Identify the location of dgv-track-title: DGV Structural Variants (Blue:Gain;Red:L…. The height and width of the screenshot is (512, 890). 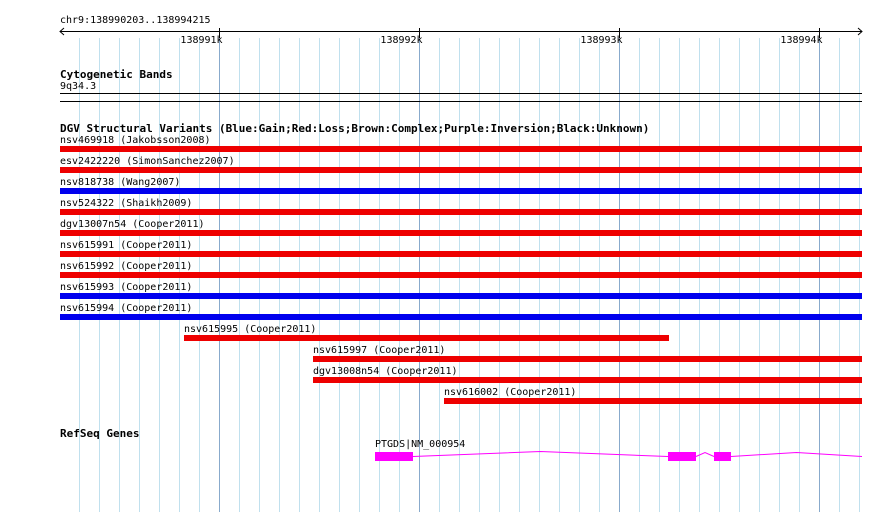
(355, 128).